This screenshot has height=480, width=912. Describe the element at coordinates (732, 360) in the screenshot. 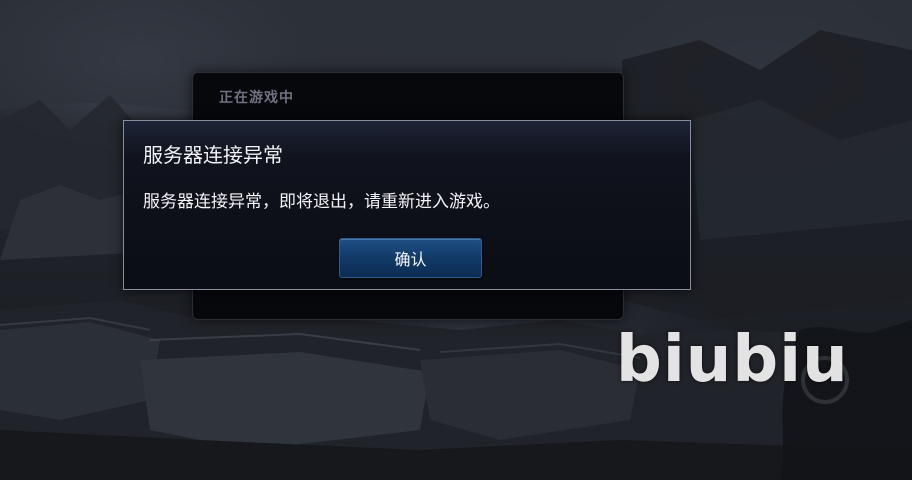

I see `watermark-logo: biubiu` at that location.